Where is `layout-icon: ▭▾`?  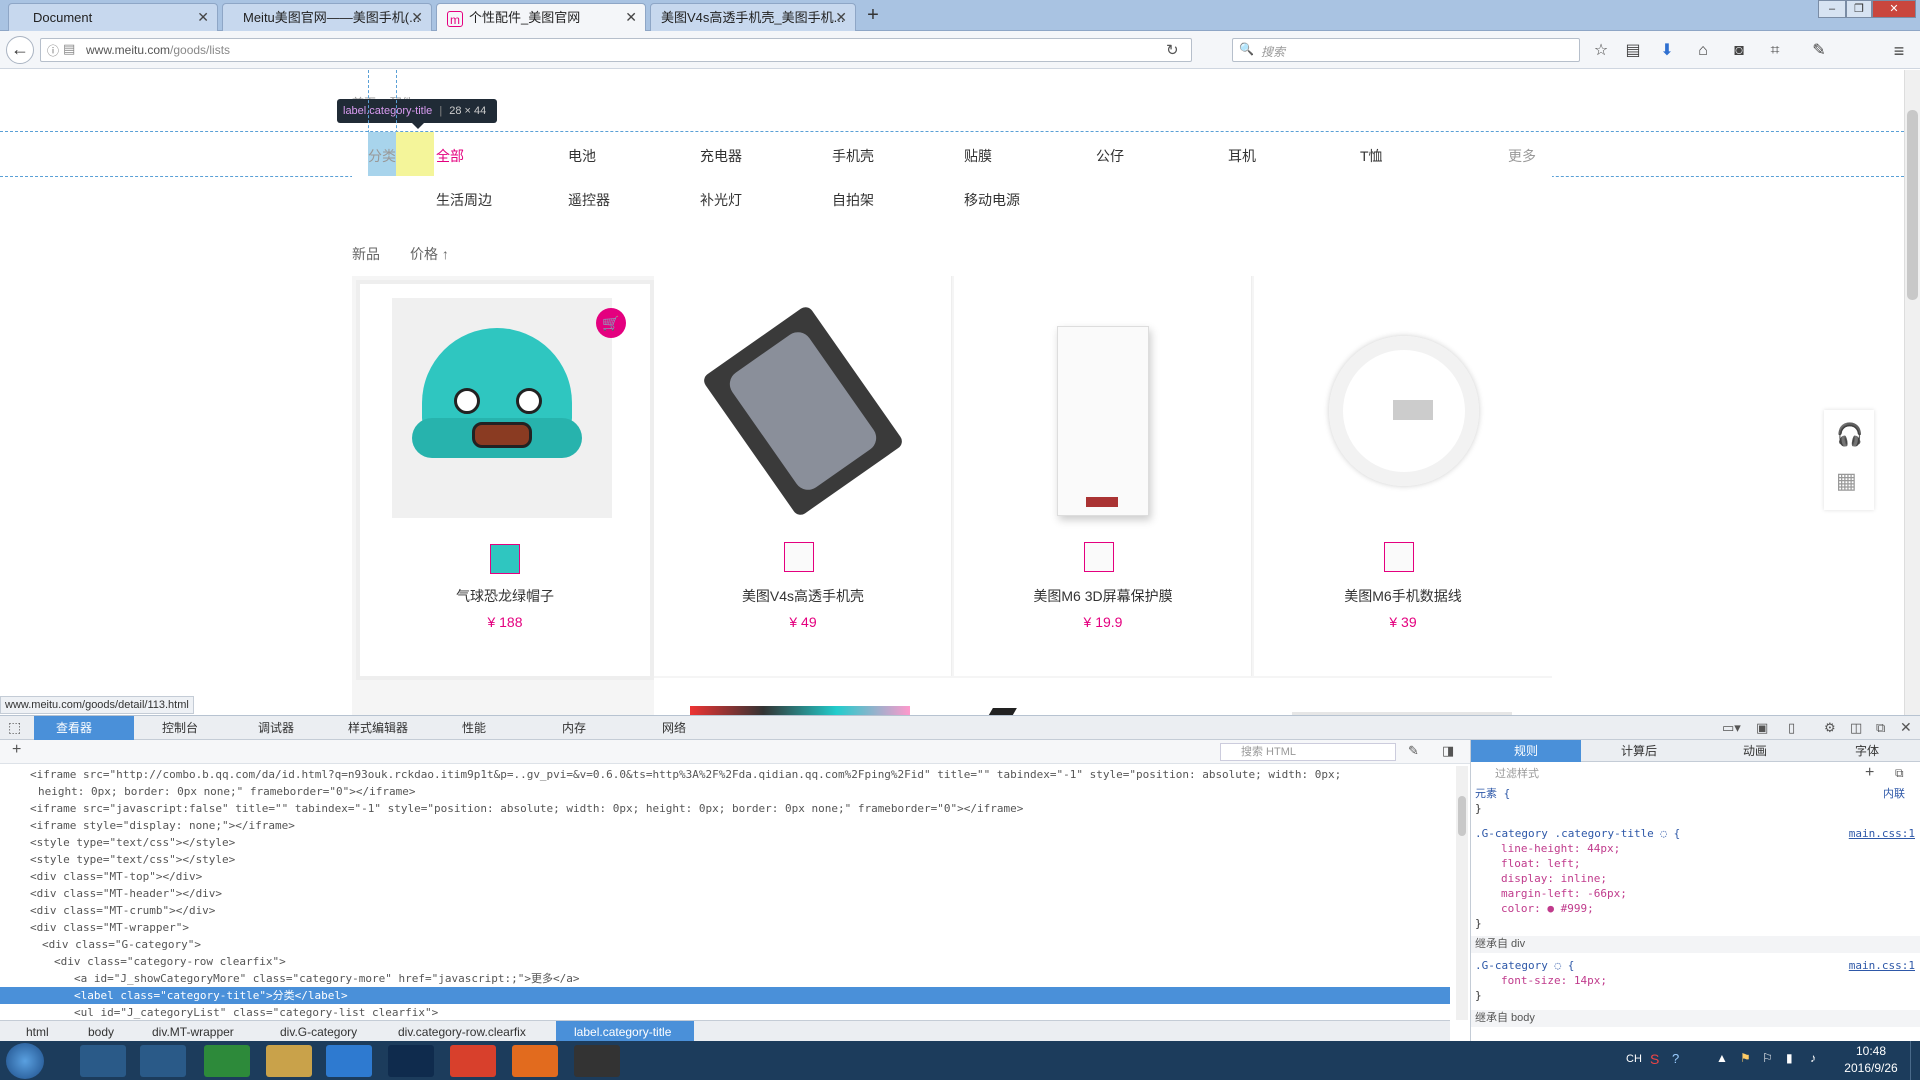 layout-icon: ▭▾ is located at coordinates (1731, 728).